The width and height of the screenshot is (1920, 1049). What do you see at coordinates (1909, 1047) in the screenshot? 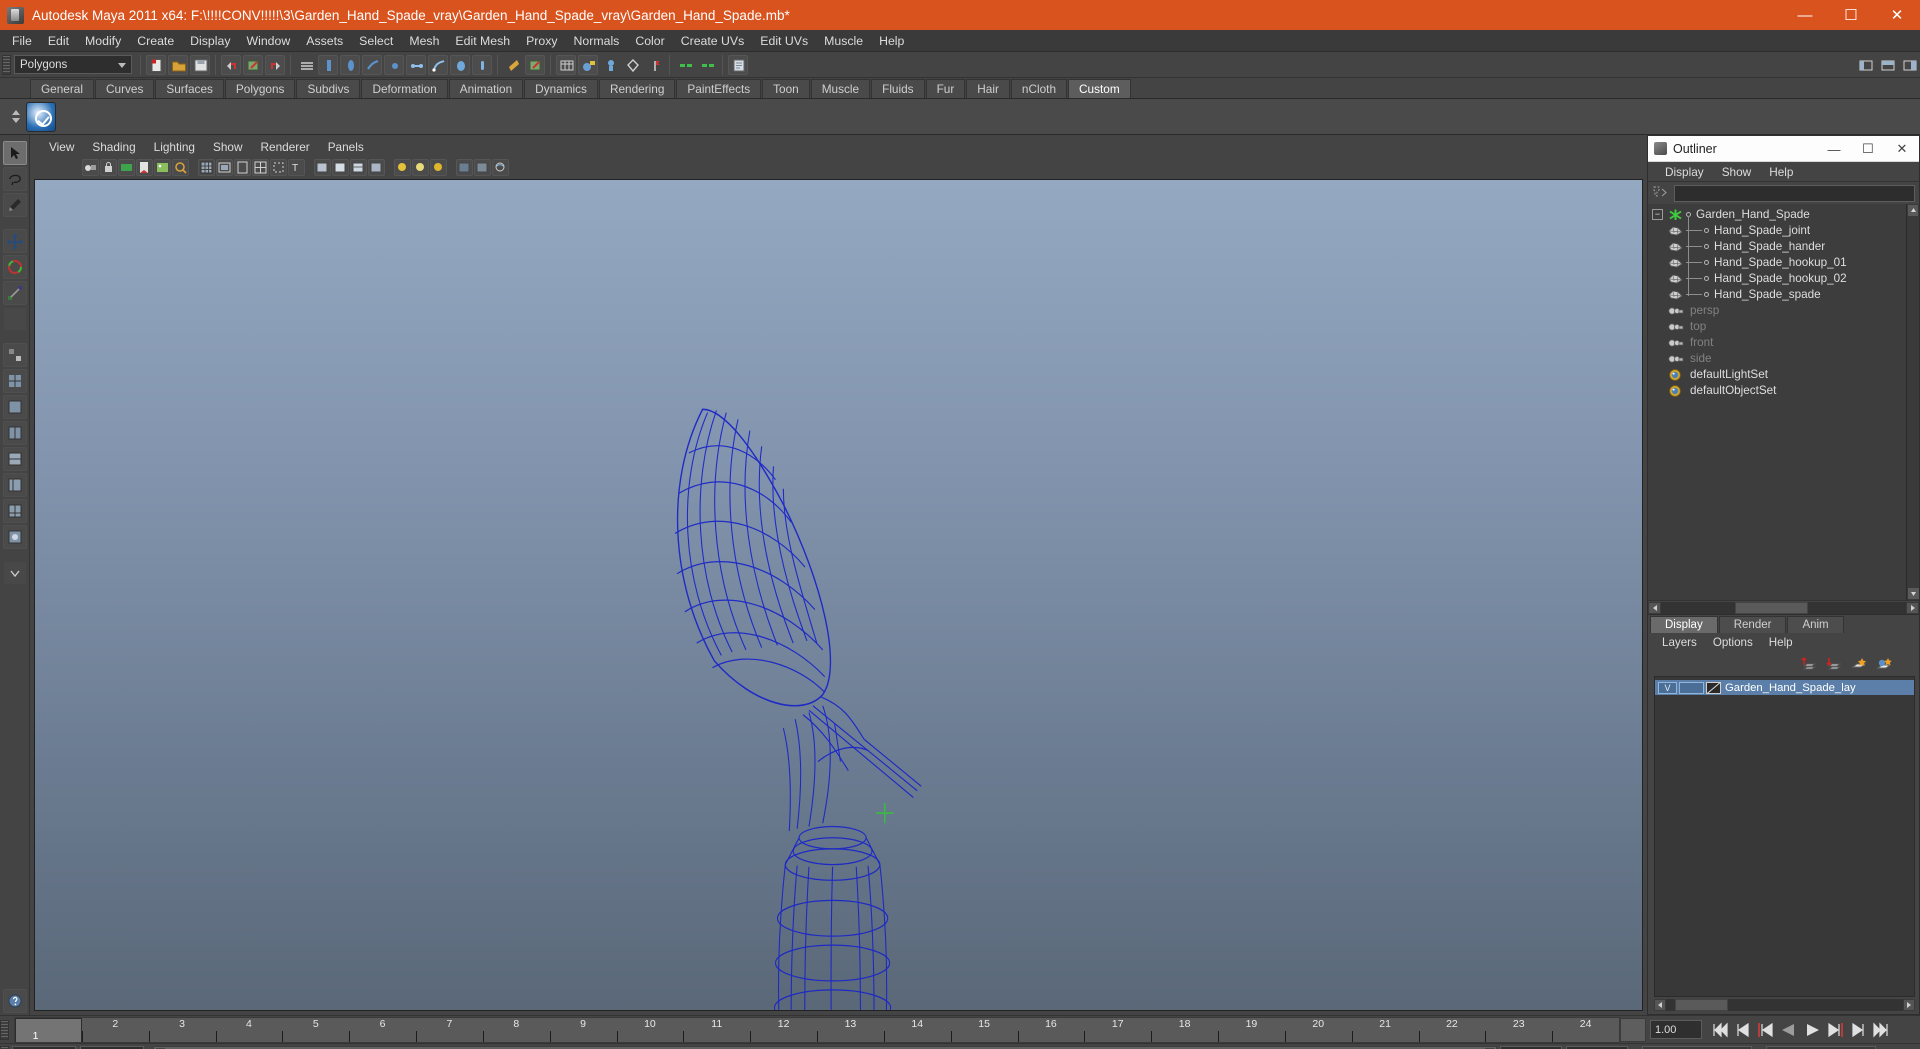
I see `animation-preferences-icon` at bounding box center [1909, 1047].